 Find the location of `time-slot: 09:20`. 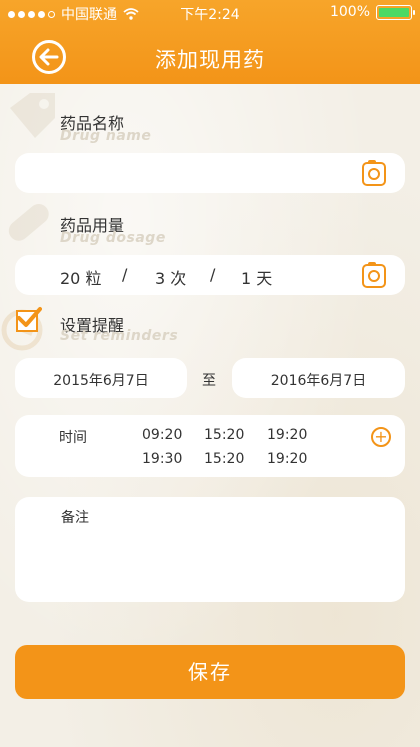

time-slot: 09:20 is located at coordinates (162, 435).